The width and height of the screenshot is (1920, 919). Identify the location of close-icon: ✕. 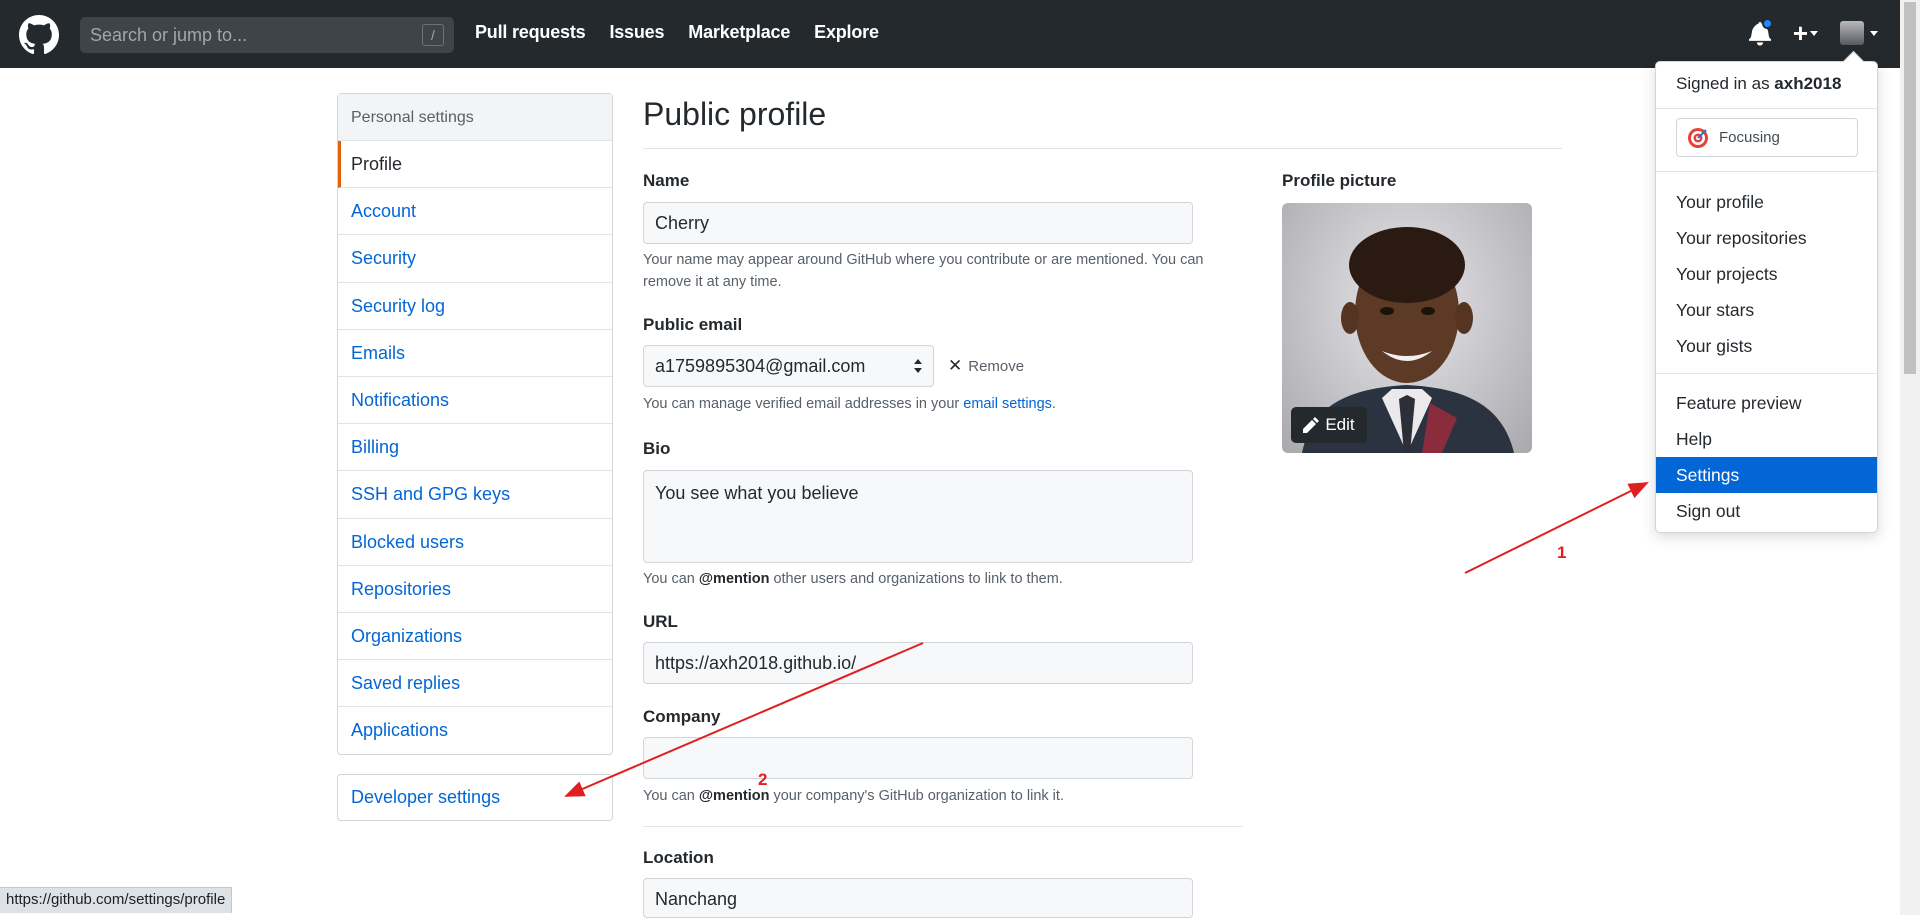
(955, 365).